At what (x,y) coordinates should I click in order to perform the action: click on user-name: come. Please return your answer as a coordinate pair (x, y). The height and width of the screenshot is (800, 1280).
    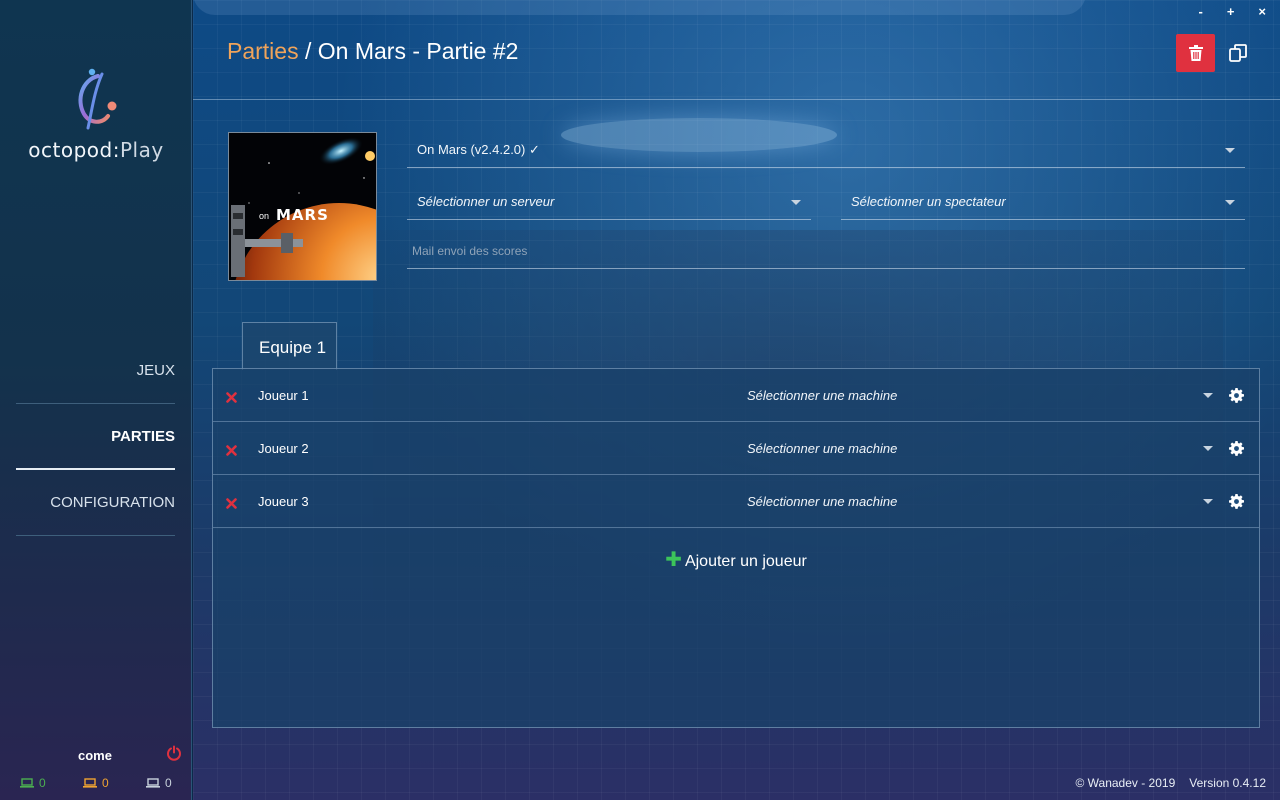
    Looking at the image, I should click on (95, 755).